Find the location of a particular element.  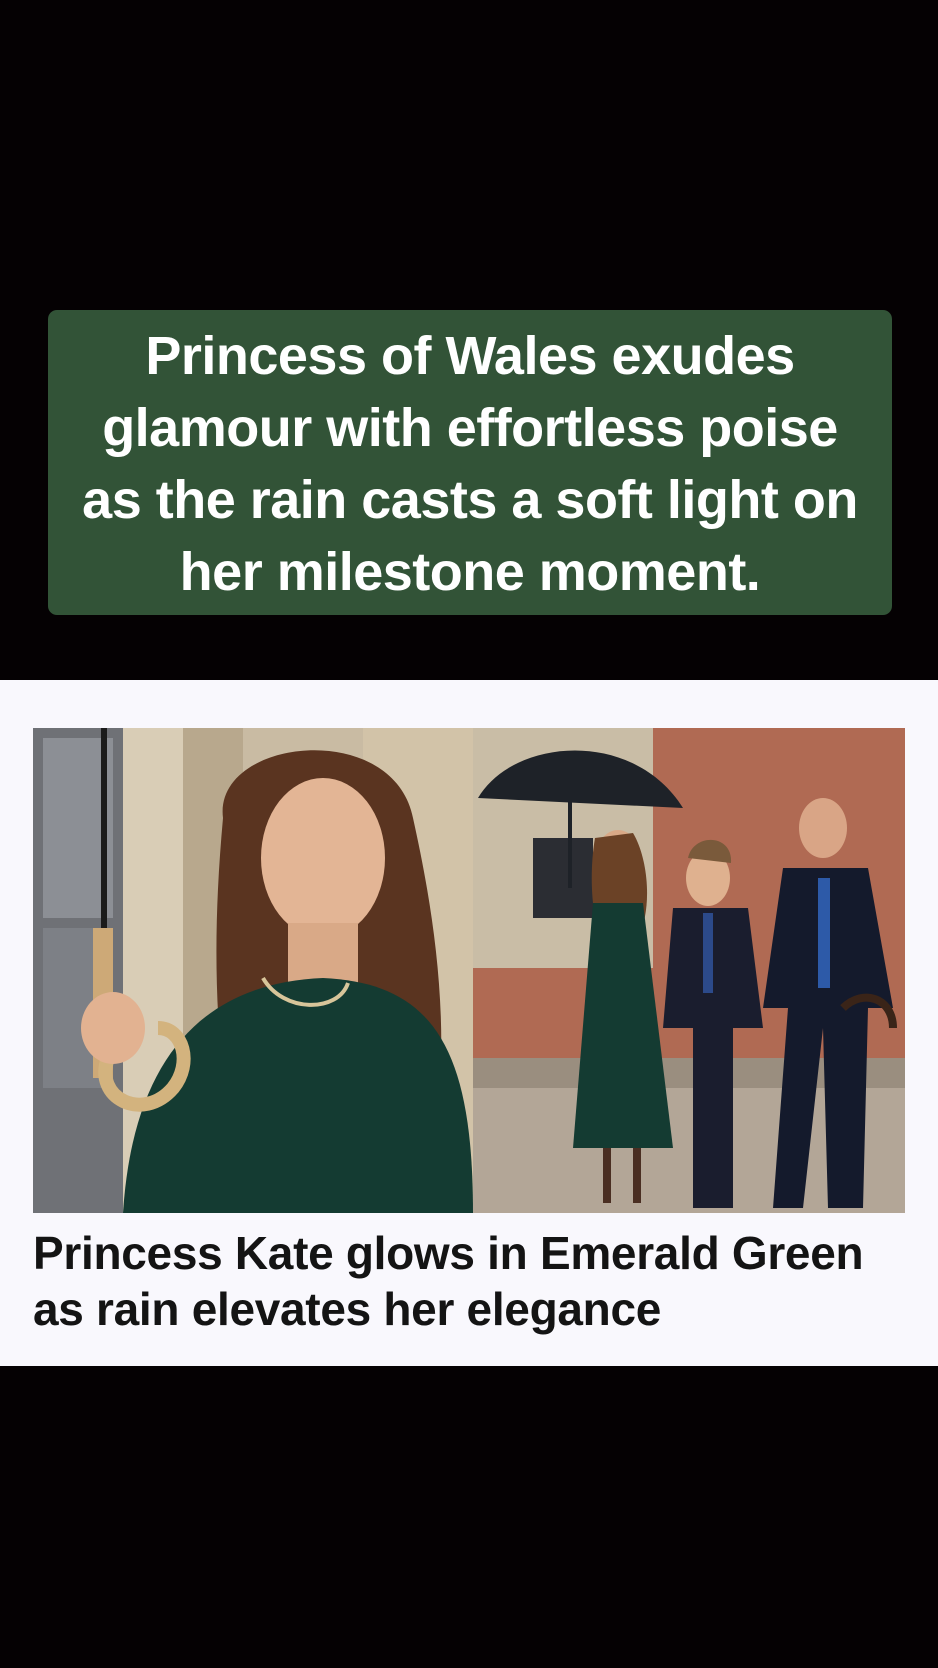

family-walking-photo is located at coordinates (689, 970).